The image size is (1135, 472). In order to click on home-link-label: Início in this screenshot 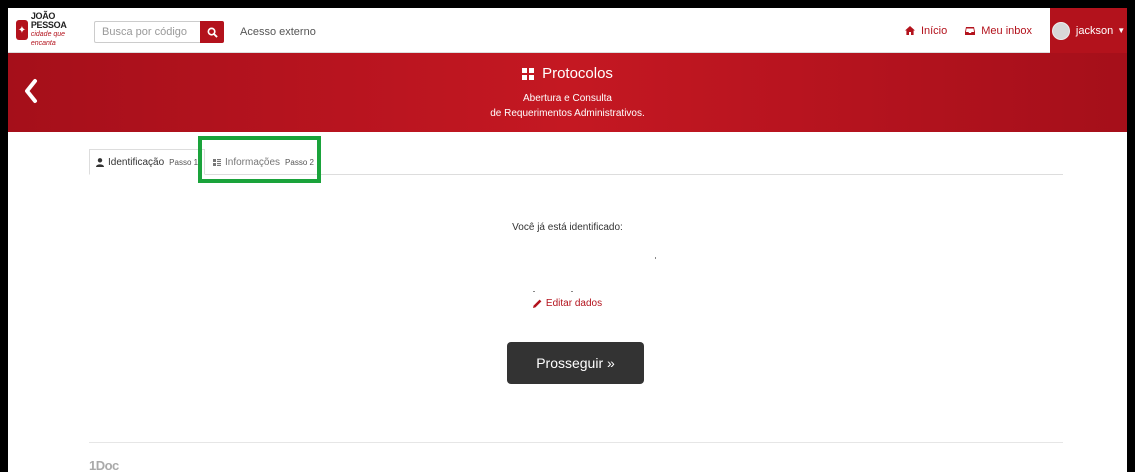, I will do `click(934, 30)`.